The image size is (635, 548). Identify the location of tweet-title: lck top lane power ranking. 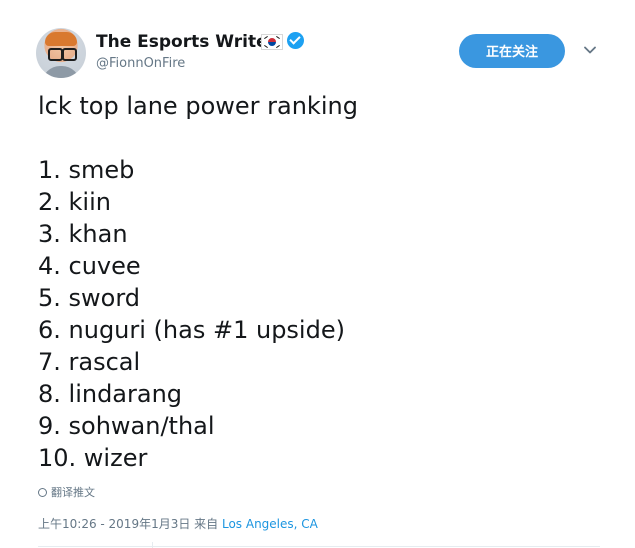
(198, 106).